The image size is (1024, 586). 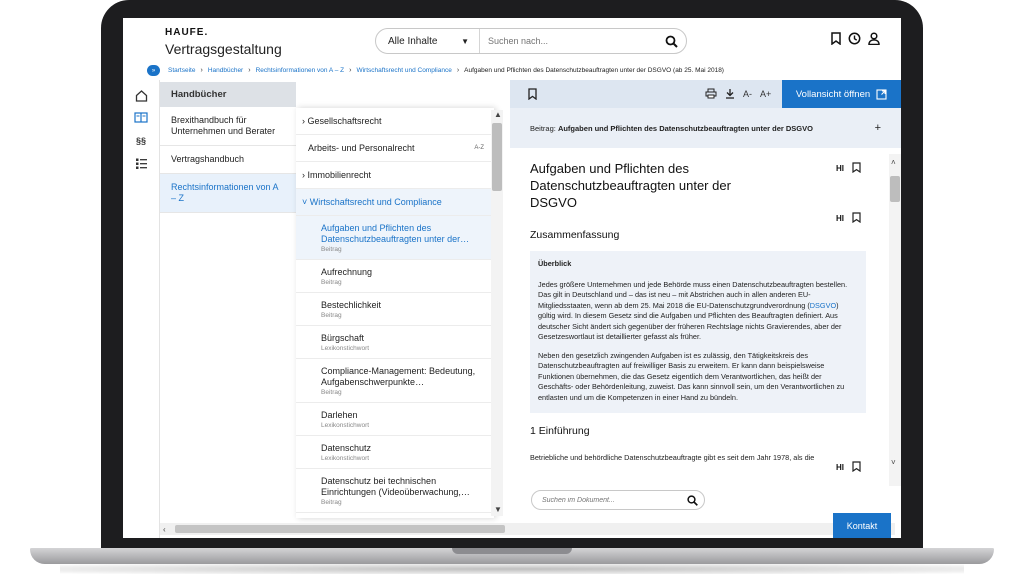 What do you see at coordinates (765, 94) in the screenshot?
I see `font-larger-button: A+` at bounding box center [765, 94].